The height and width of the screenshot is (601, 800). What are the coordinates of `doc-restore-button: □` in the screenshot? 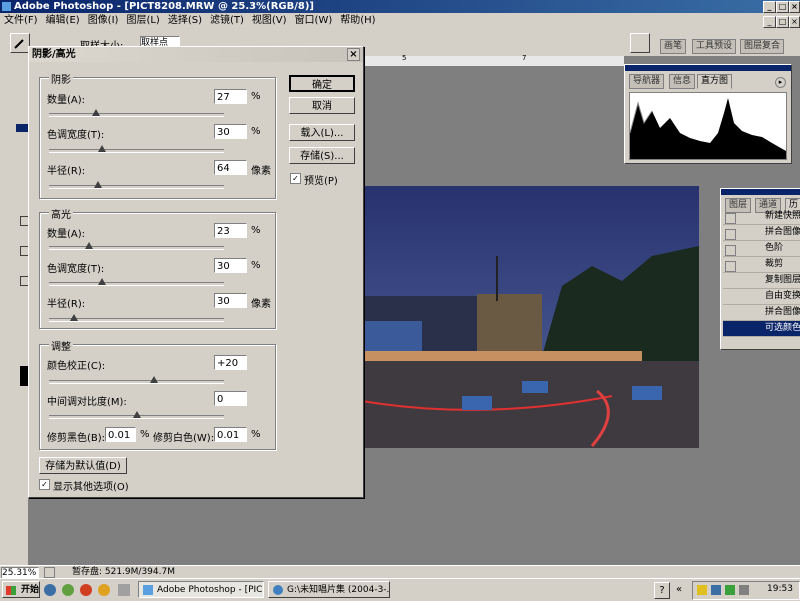 It's located at (782, 22).